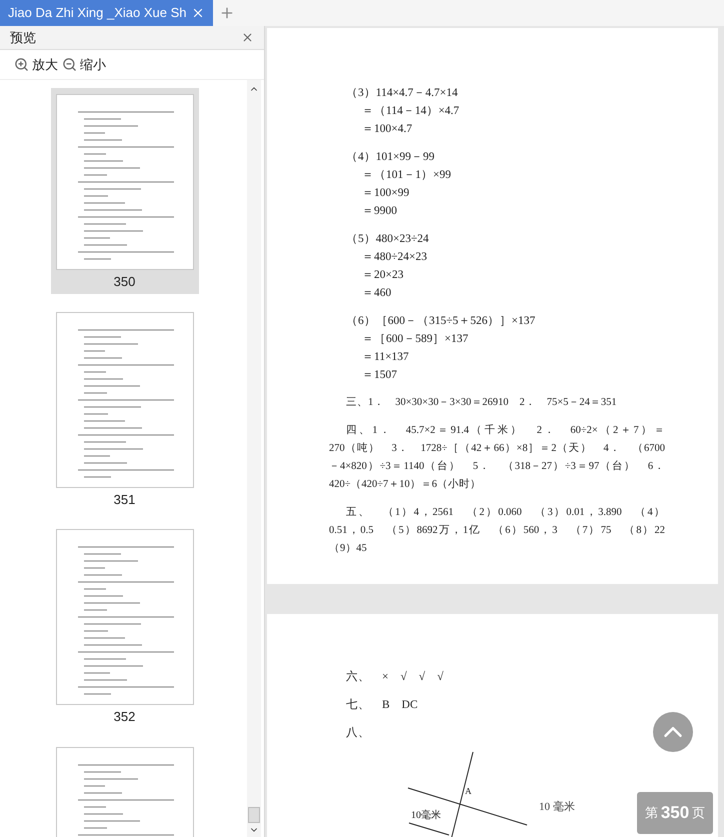 This screenshot has width=724, height=837. What do you see at coordinates (395, 677) in the screenshot?
I see `answer-line: 六、 × √ √ √` at bounding box center [395, 677].